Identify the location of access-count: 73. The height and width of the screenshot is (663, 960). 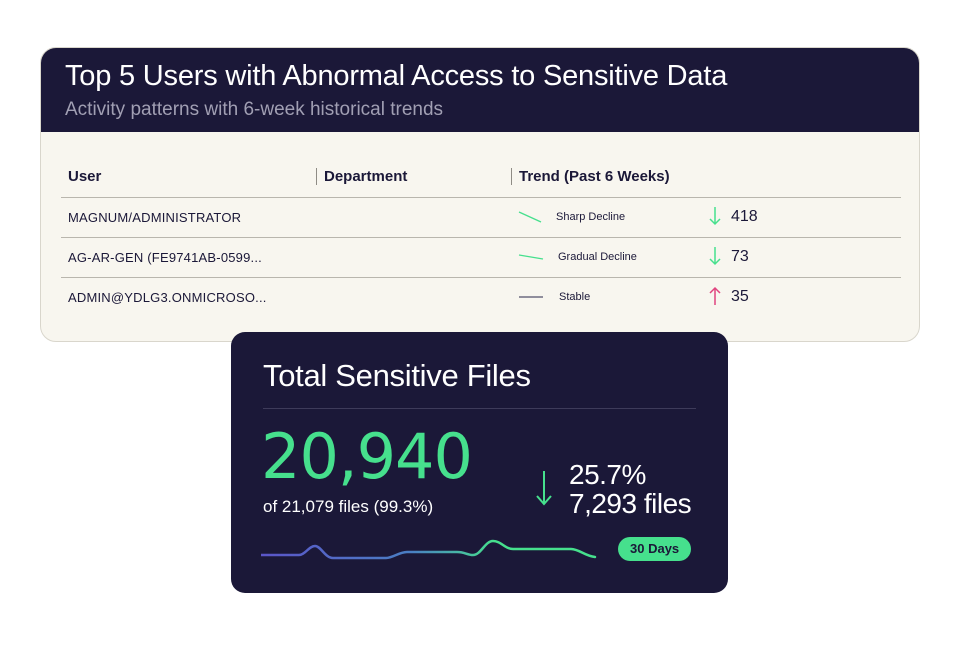
(740, 256).